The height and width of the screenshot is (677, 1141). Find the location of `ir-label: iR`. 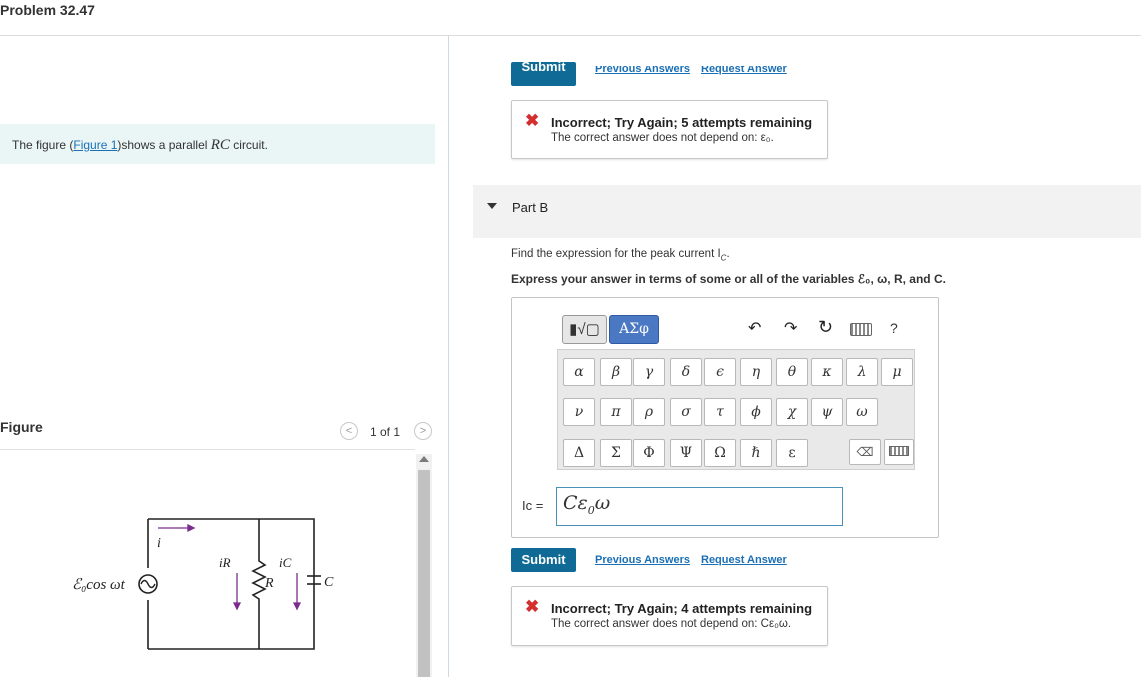

ir-label: iR is located at coordinates (225, 562).